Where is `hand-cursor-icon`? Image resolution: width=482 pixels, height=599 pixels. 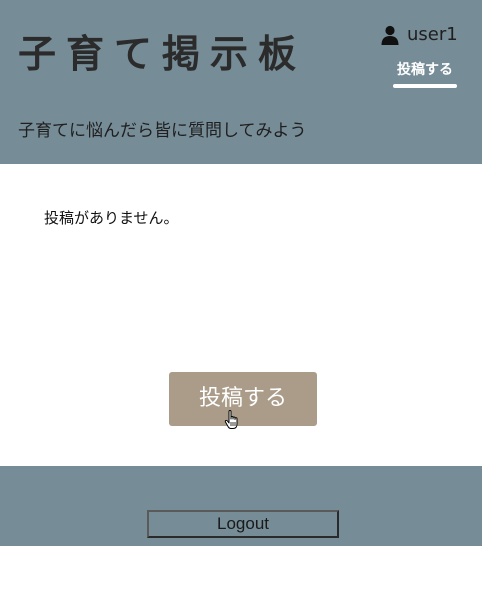
hand-cursor-icon is located at coordinates (231, 419).